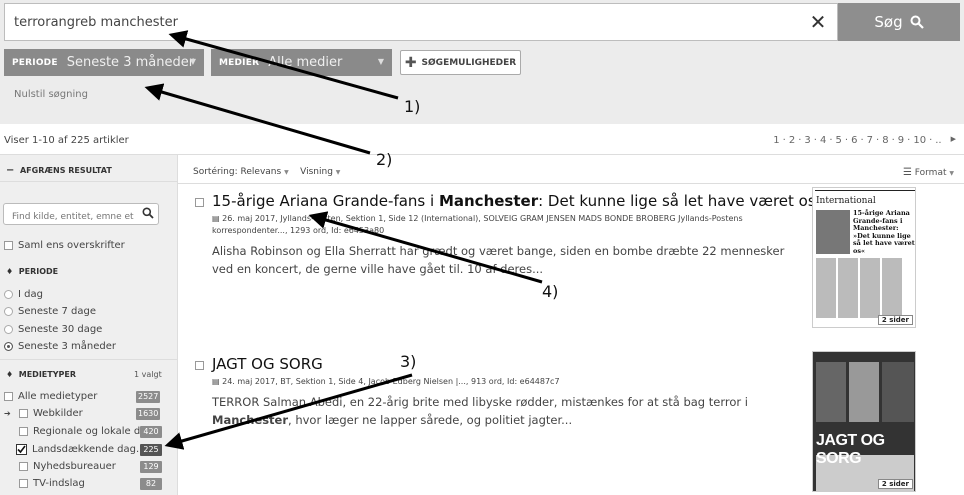 The width and height of the screenshot is (964, 495). Describe the element at coordinates (215, 172) in the screenshot. I see `sort-label: Sortéring:` at that location.